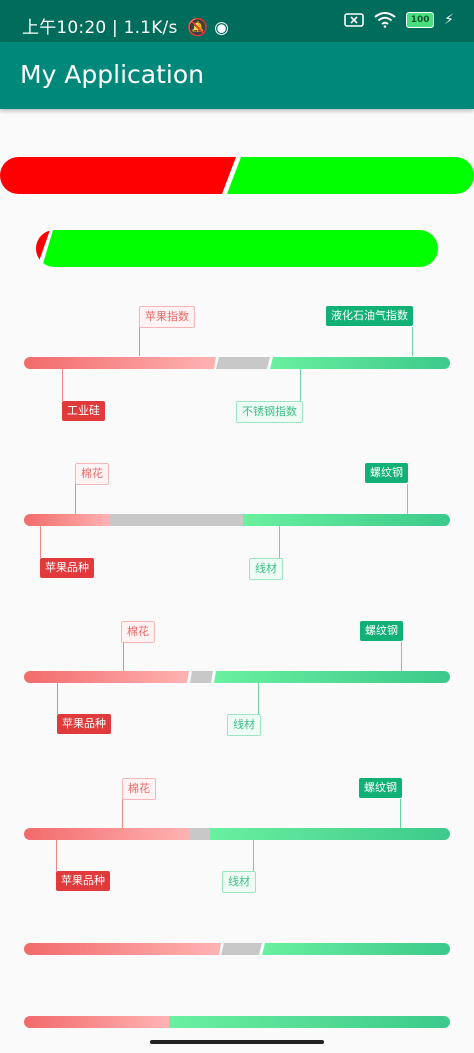 The image size is (474, 1053). Describe the element at coordinates (107, 834) in the screenshot. I see `indicator-4-red-segment` at that location.